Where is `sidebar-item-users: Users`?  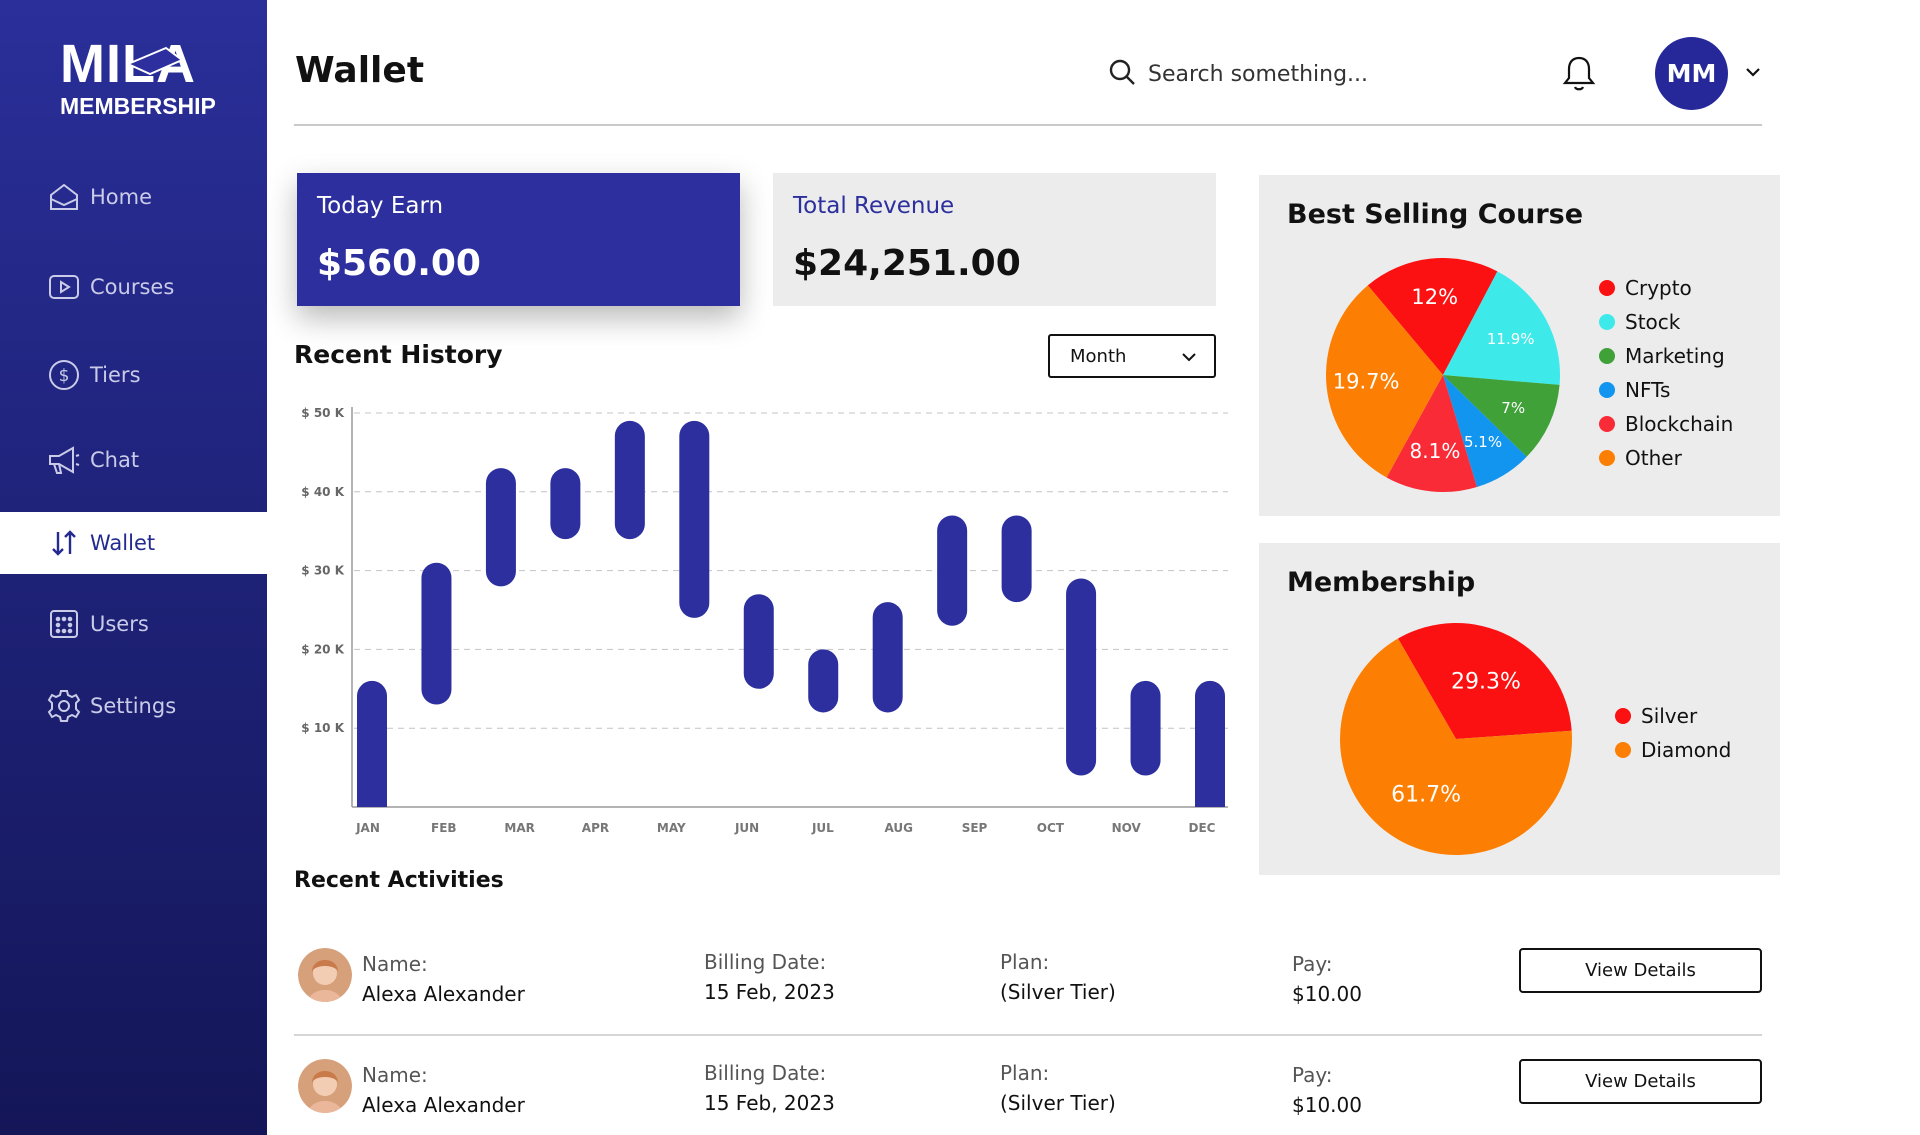
sidebar-item-users: Users is located at coordinates (133, 624).